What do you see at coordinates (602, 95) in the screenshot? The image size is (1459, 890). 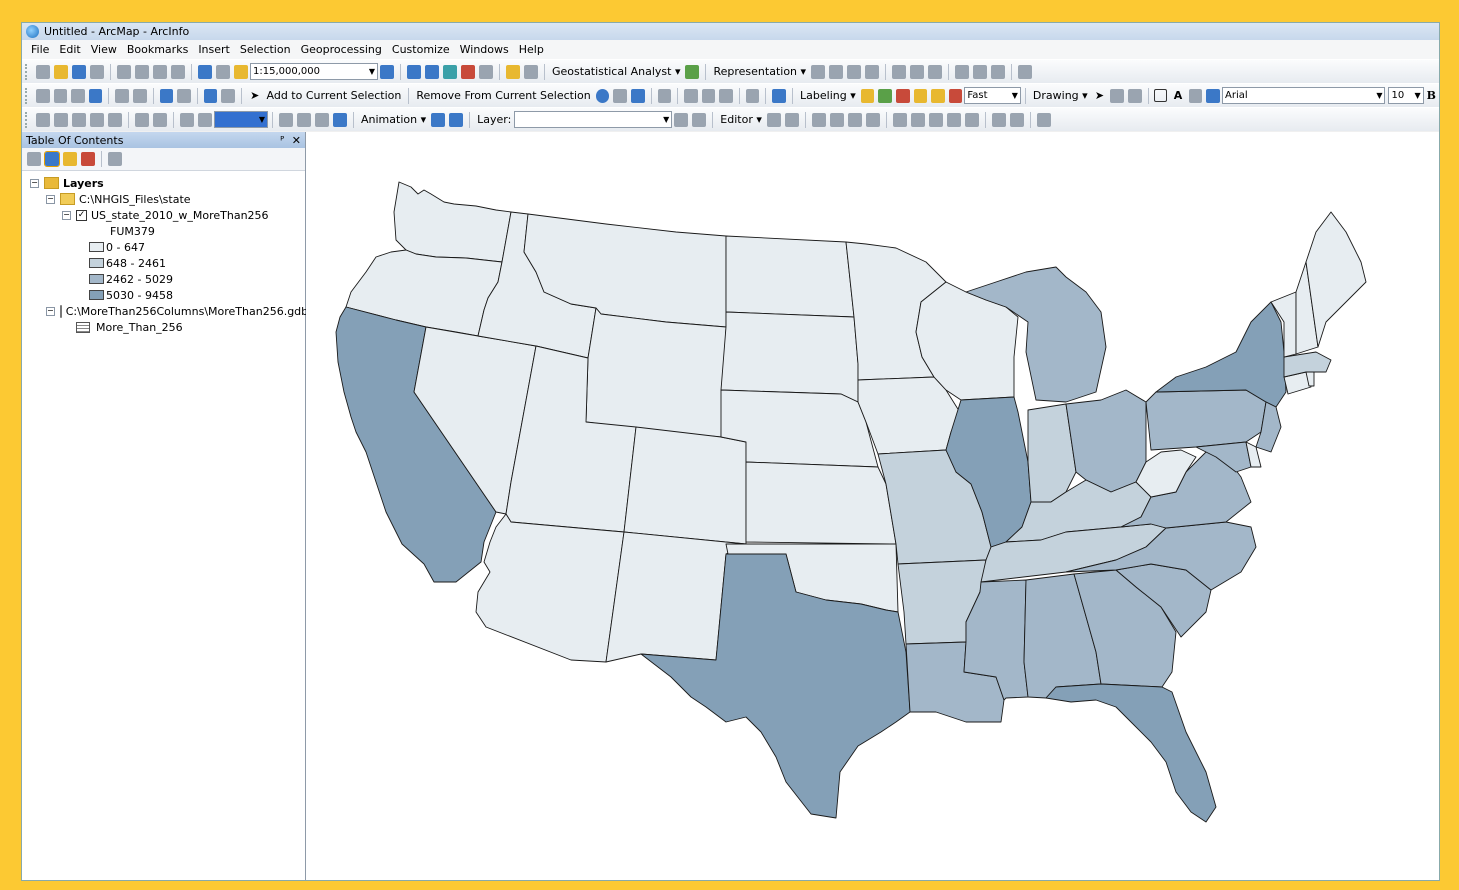 I see `identify-icon` at bounding box center [602, 95].